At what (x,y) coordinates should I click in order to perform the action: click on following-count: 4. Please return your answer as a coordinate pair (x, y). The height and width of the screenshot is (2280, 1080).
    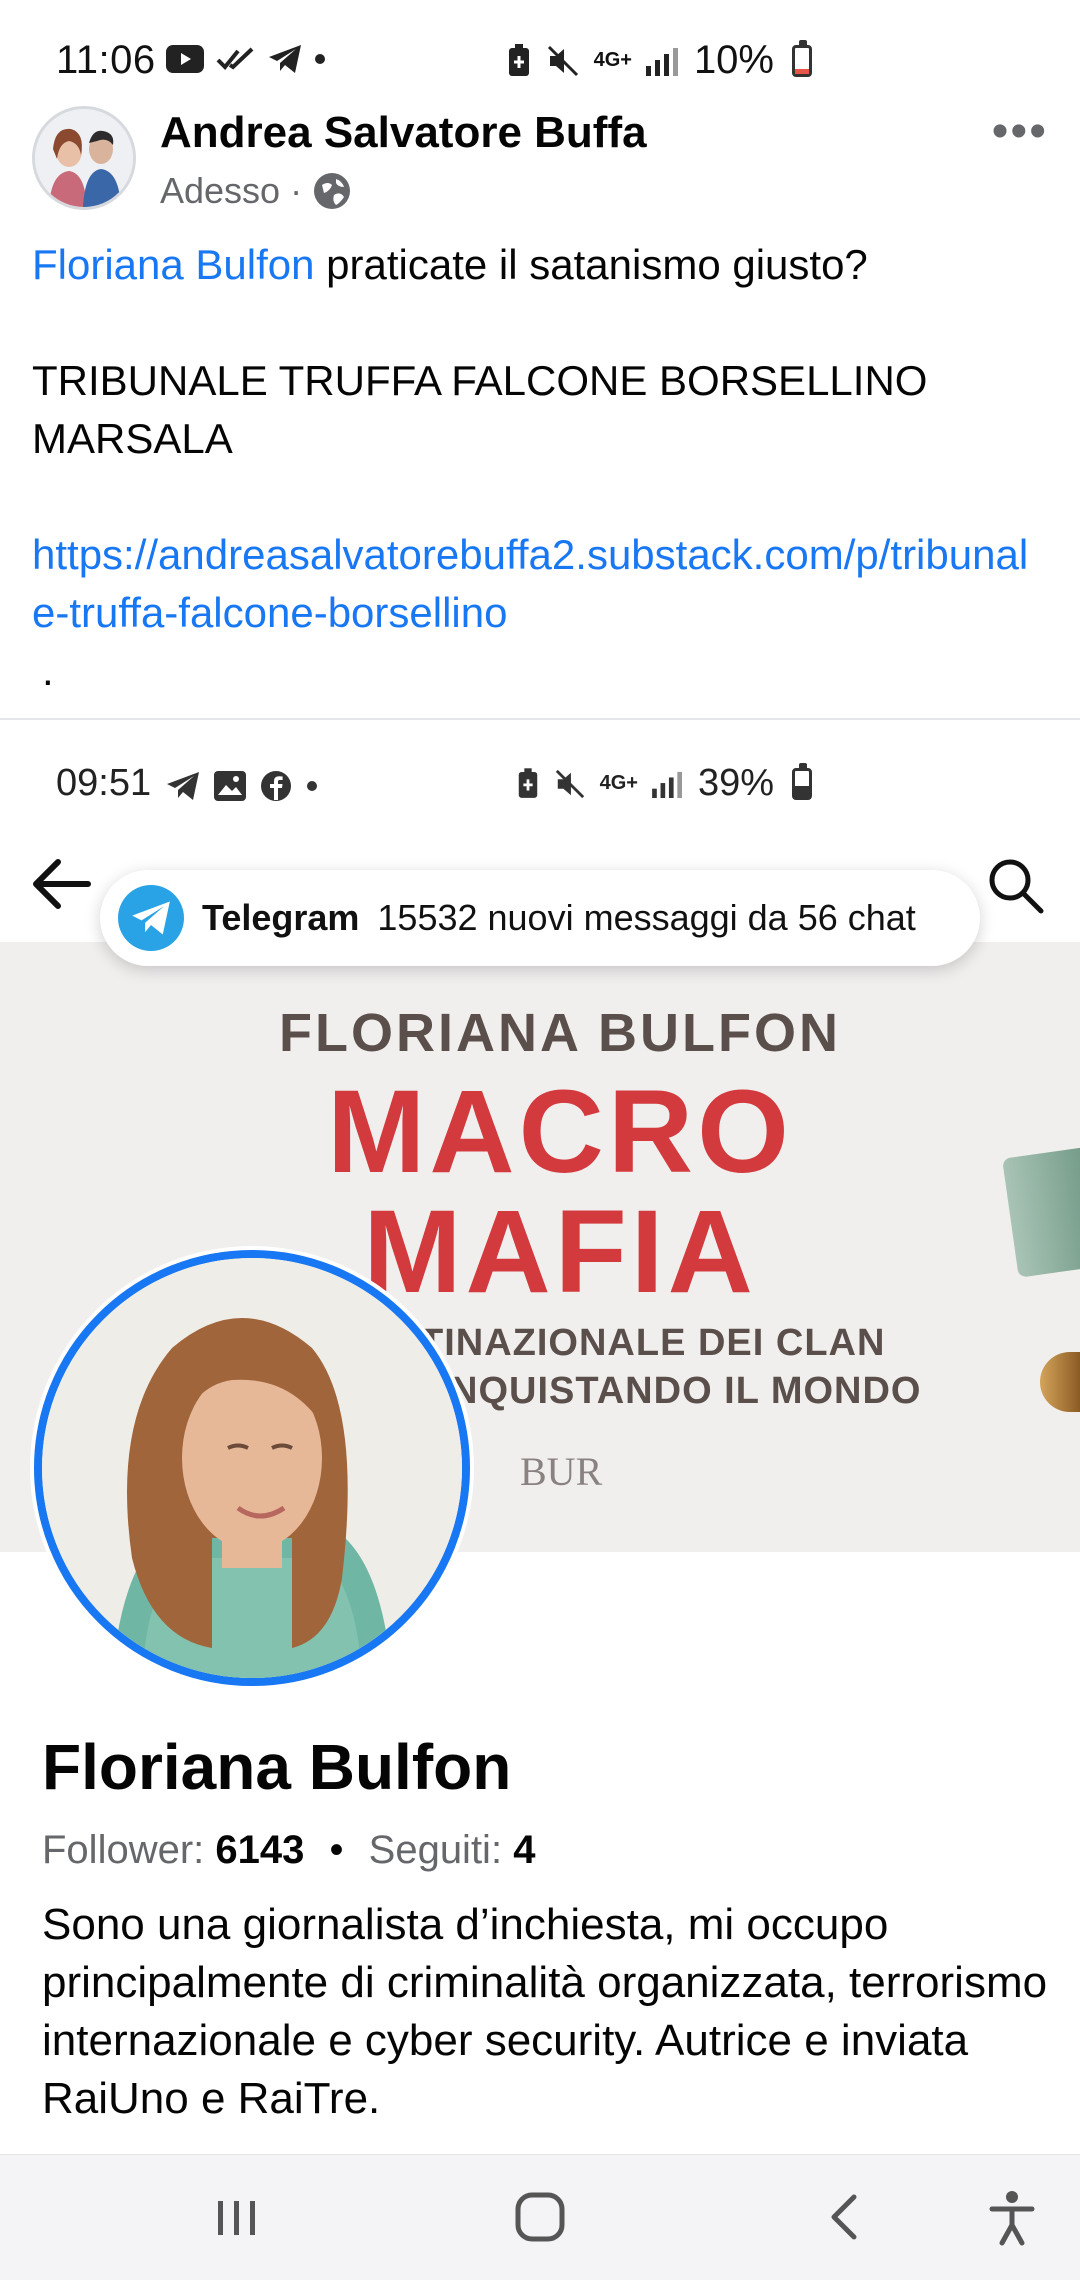
    Looking at the image, I should click on (524, 1850).